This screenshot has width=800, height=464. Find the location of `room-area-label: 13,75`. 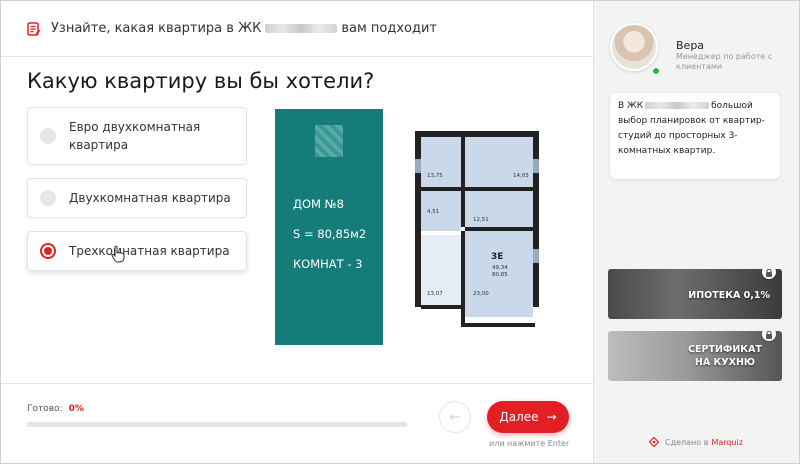

room-area-label: 13,75 is located at coordinates (435, 176).